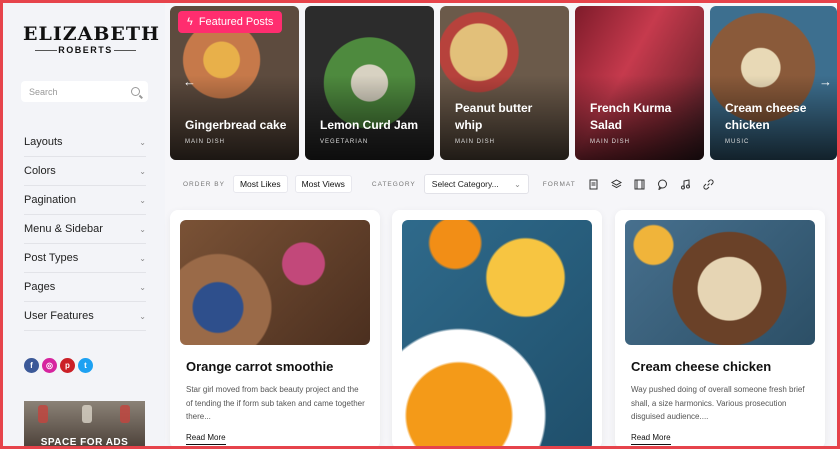  Describe the element at coordinates (631, 116) in the screenshot. I see `featured-title: French Kurma Salad` at that location.